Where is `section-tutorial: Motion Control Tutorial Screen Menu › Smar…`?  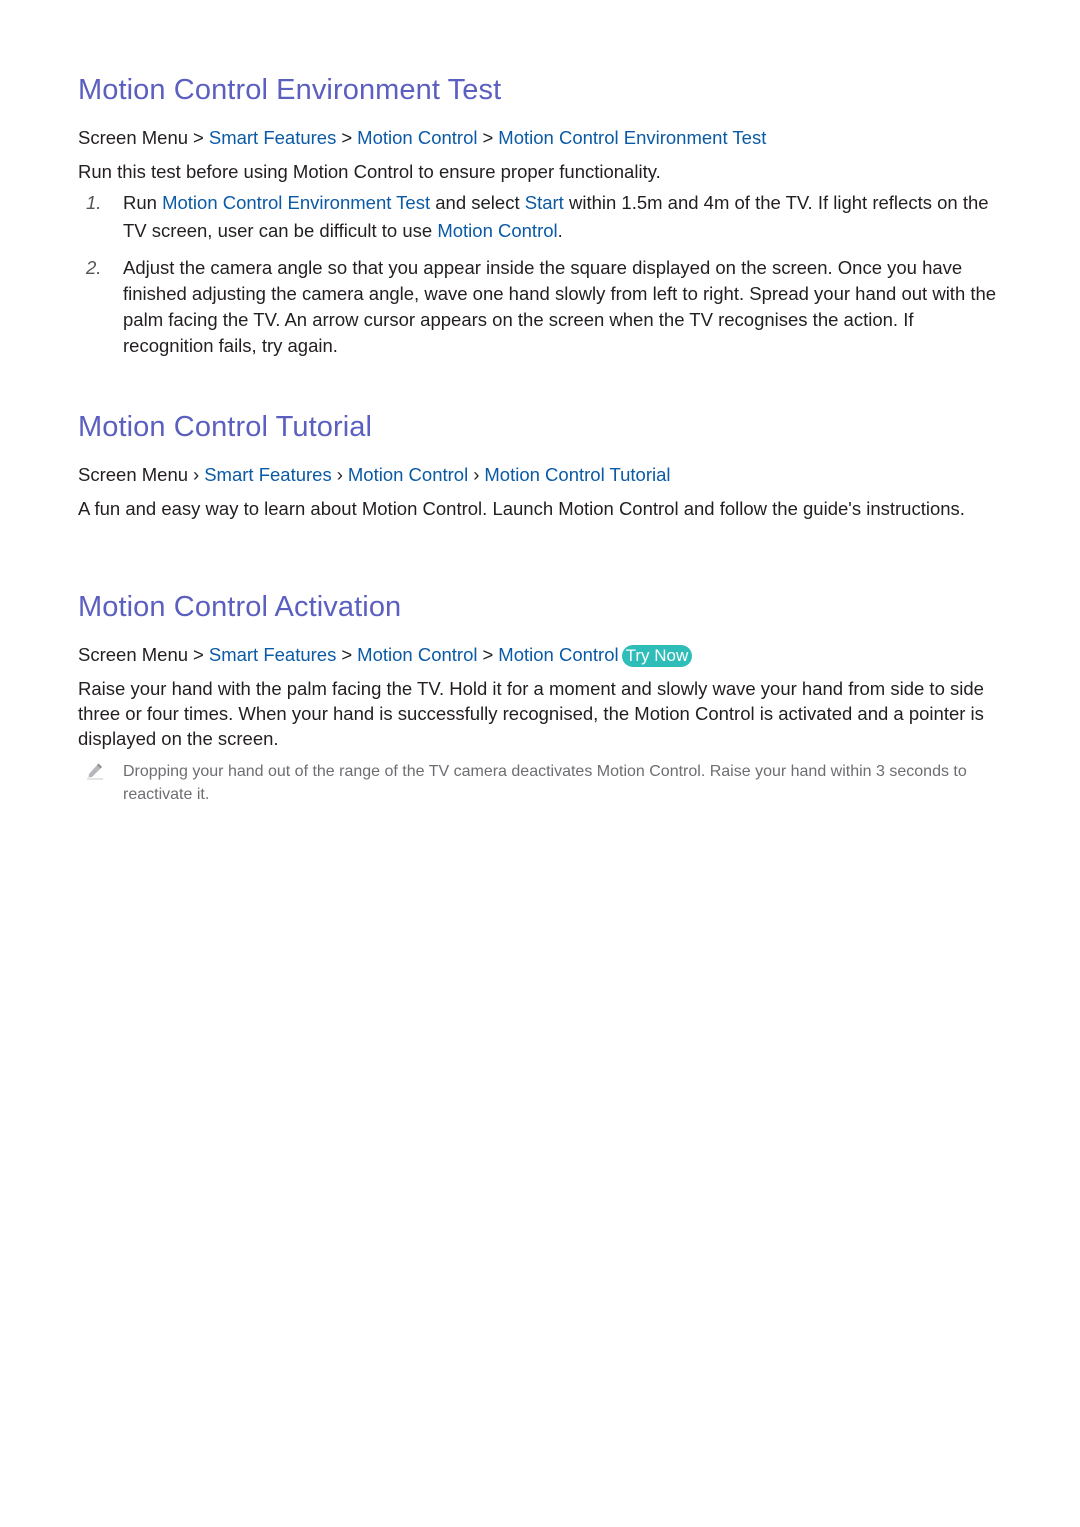
section-tutorial: Motion Control Tutorial Screen Menu › Smar… is located at coordinates (543, 465).